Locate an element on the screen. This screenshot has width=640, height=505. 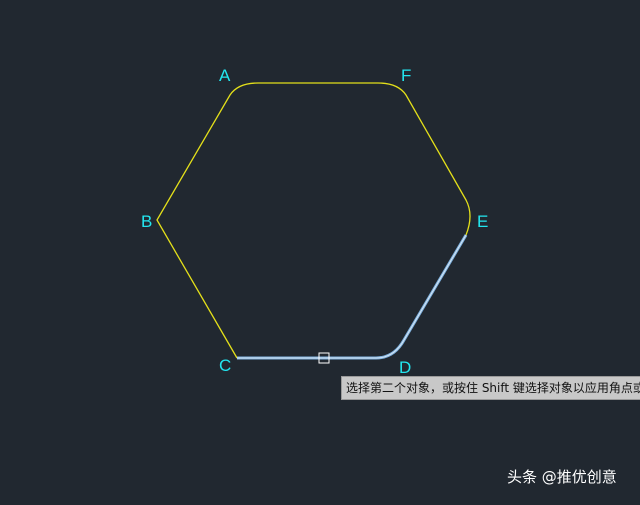
vertex-label-f: F is located at coordinates (406, 75).